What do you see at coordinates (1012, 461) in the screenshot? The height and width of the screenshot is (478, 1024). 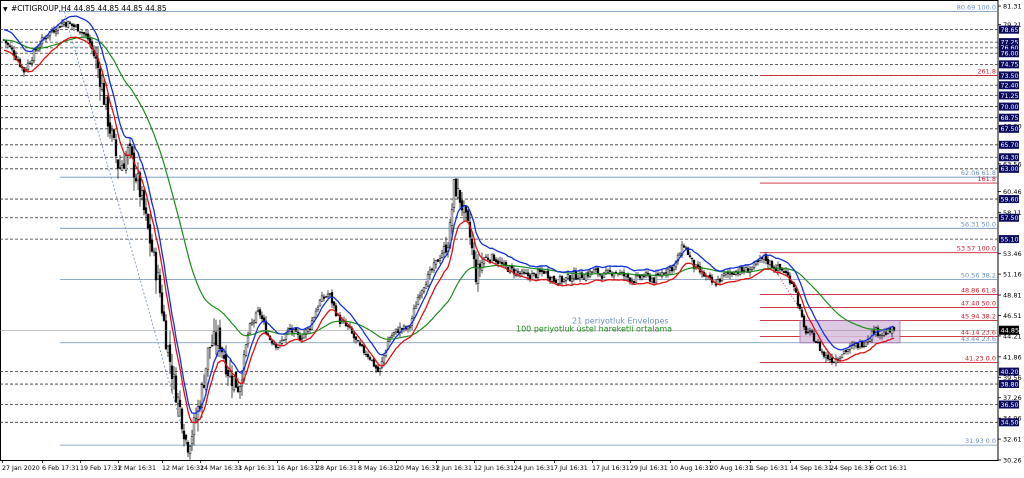 I see `y-tick-label: 30.26` at bounding box center [1012, 461].